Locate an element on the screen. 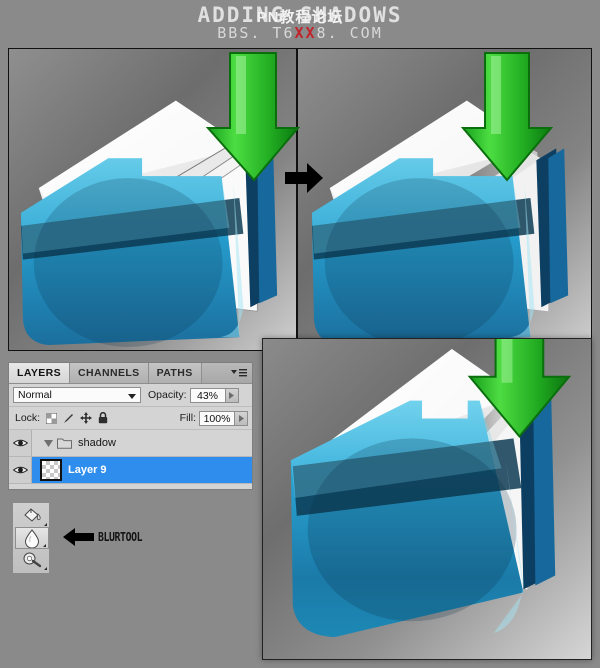  watermark: BBS. T6XX8. COM is located at coordinates (300, 33).